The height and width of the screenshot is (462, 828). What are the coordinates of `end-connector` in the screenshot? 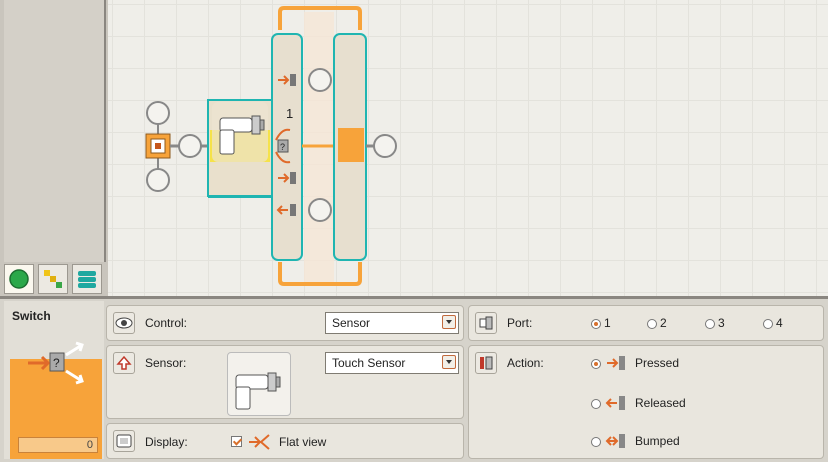 It's located at (385, 146).